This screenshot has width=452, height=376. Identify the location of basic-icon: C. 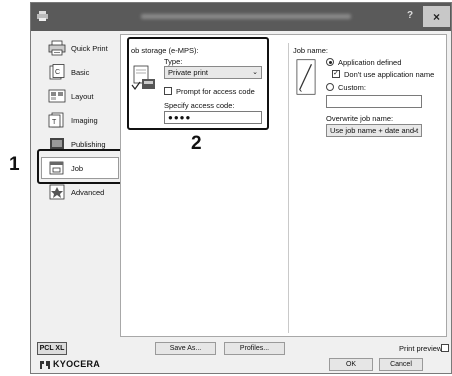
(57, 72).